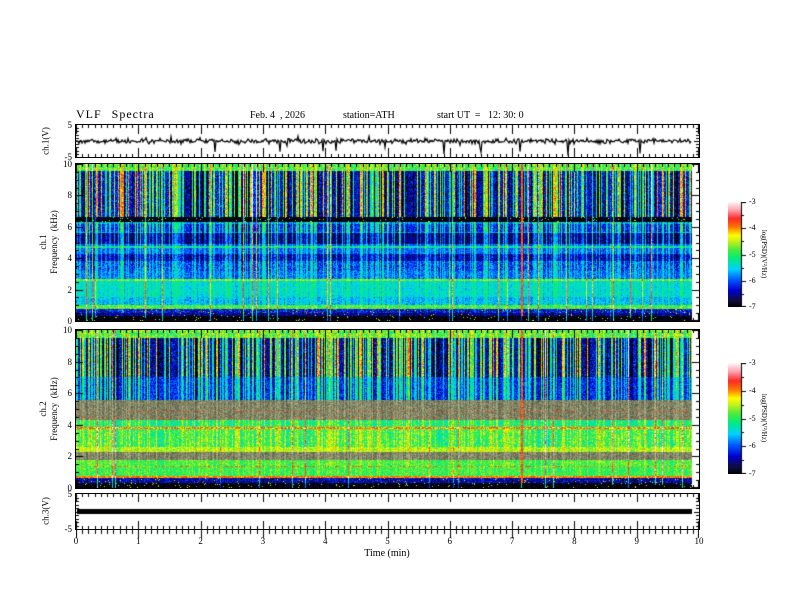 This screenshot has width=792, height=612. I want to click on ch2-colorbar-tick-label: -3, so click(752, 362).